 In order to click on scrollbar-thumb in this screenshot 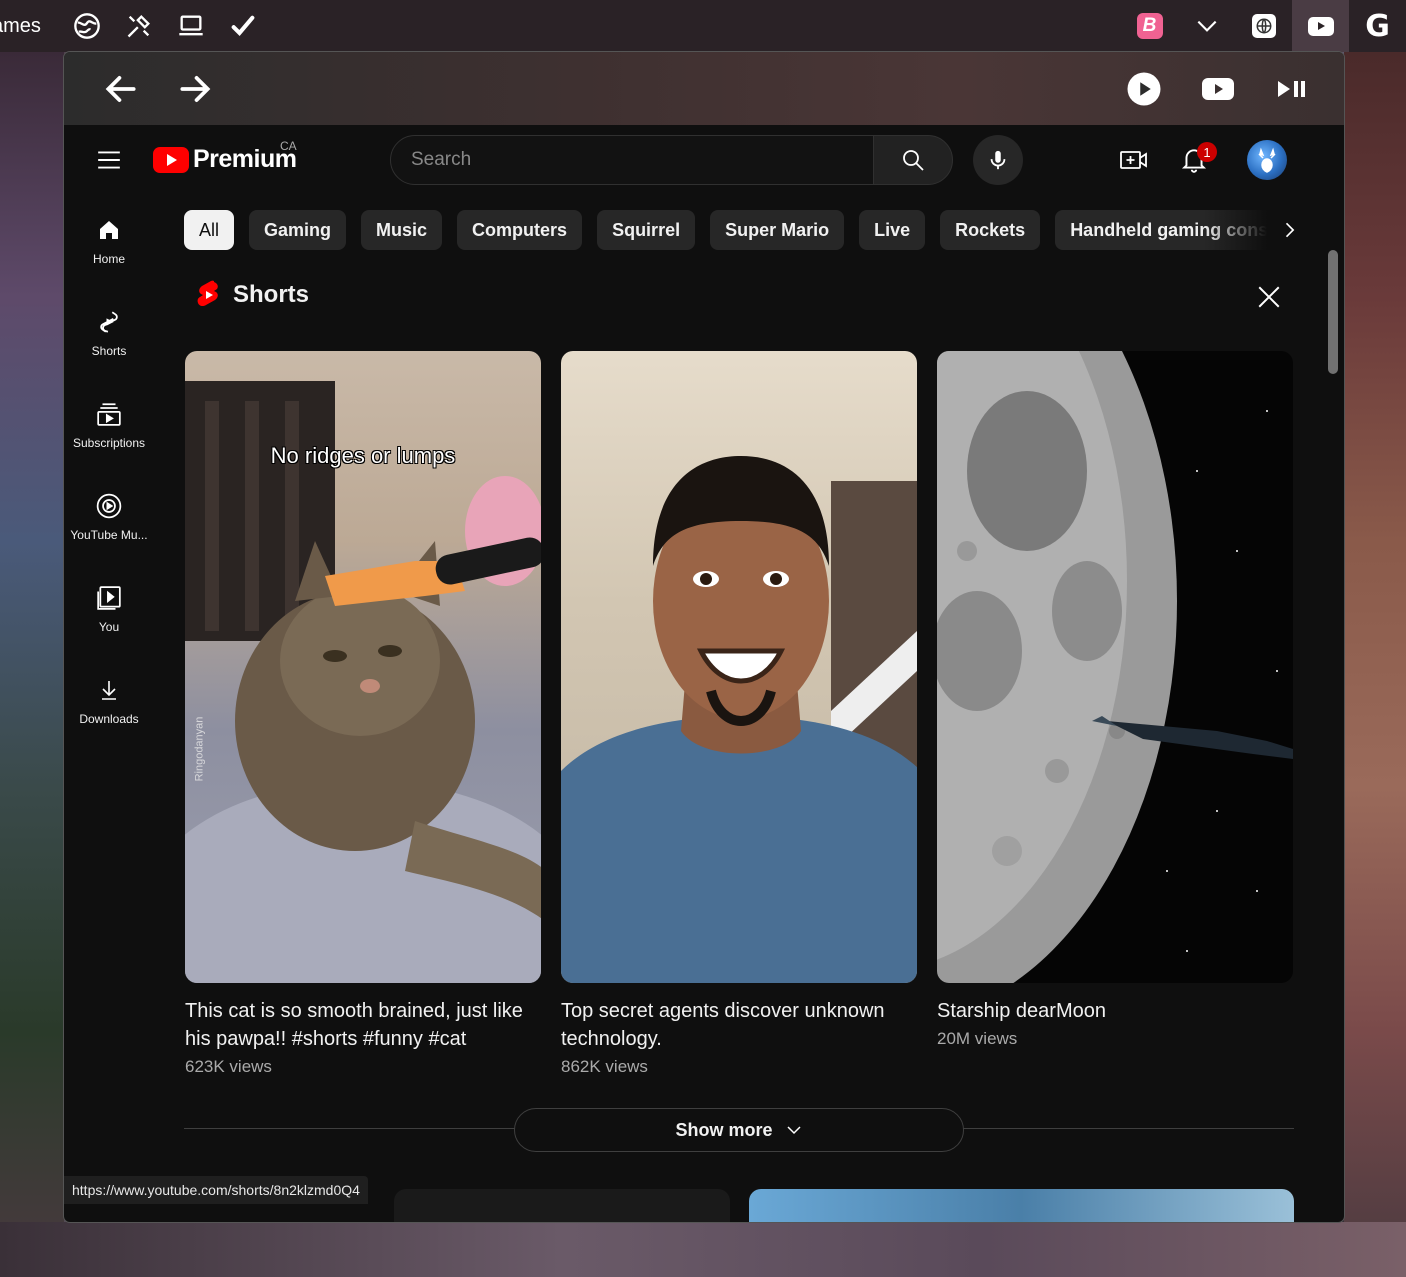, I will do `click(1333, 312)`.